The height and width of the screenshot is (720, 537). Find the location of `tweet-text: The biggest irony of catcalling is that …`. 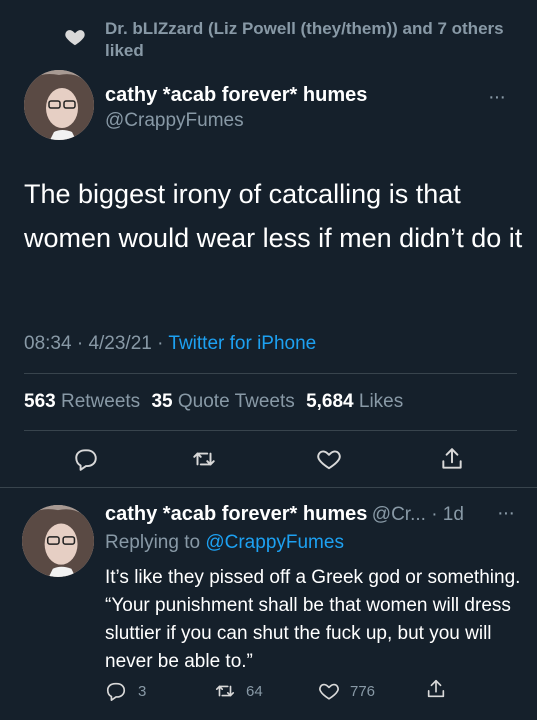

tweet-text: The biggest irony of catcalling is that … is located at coordinates (273, 216).